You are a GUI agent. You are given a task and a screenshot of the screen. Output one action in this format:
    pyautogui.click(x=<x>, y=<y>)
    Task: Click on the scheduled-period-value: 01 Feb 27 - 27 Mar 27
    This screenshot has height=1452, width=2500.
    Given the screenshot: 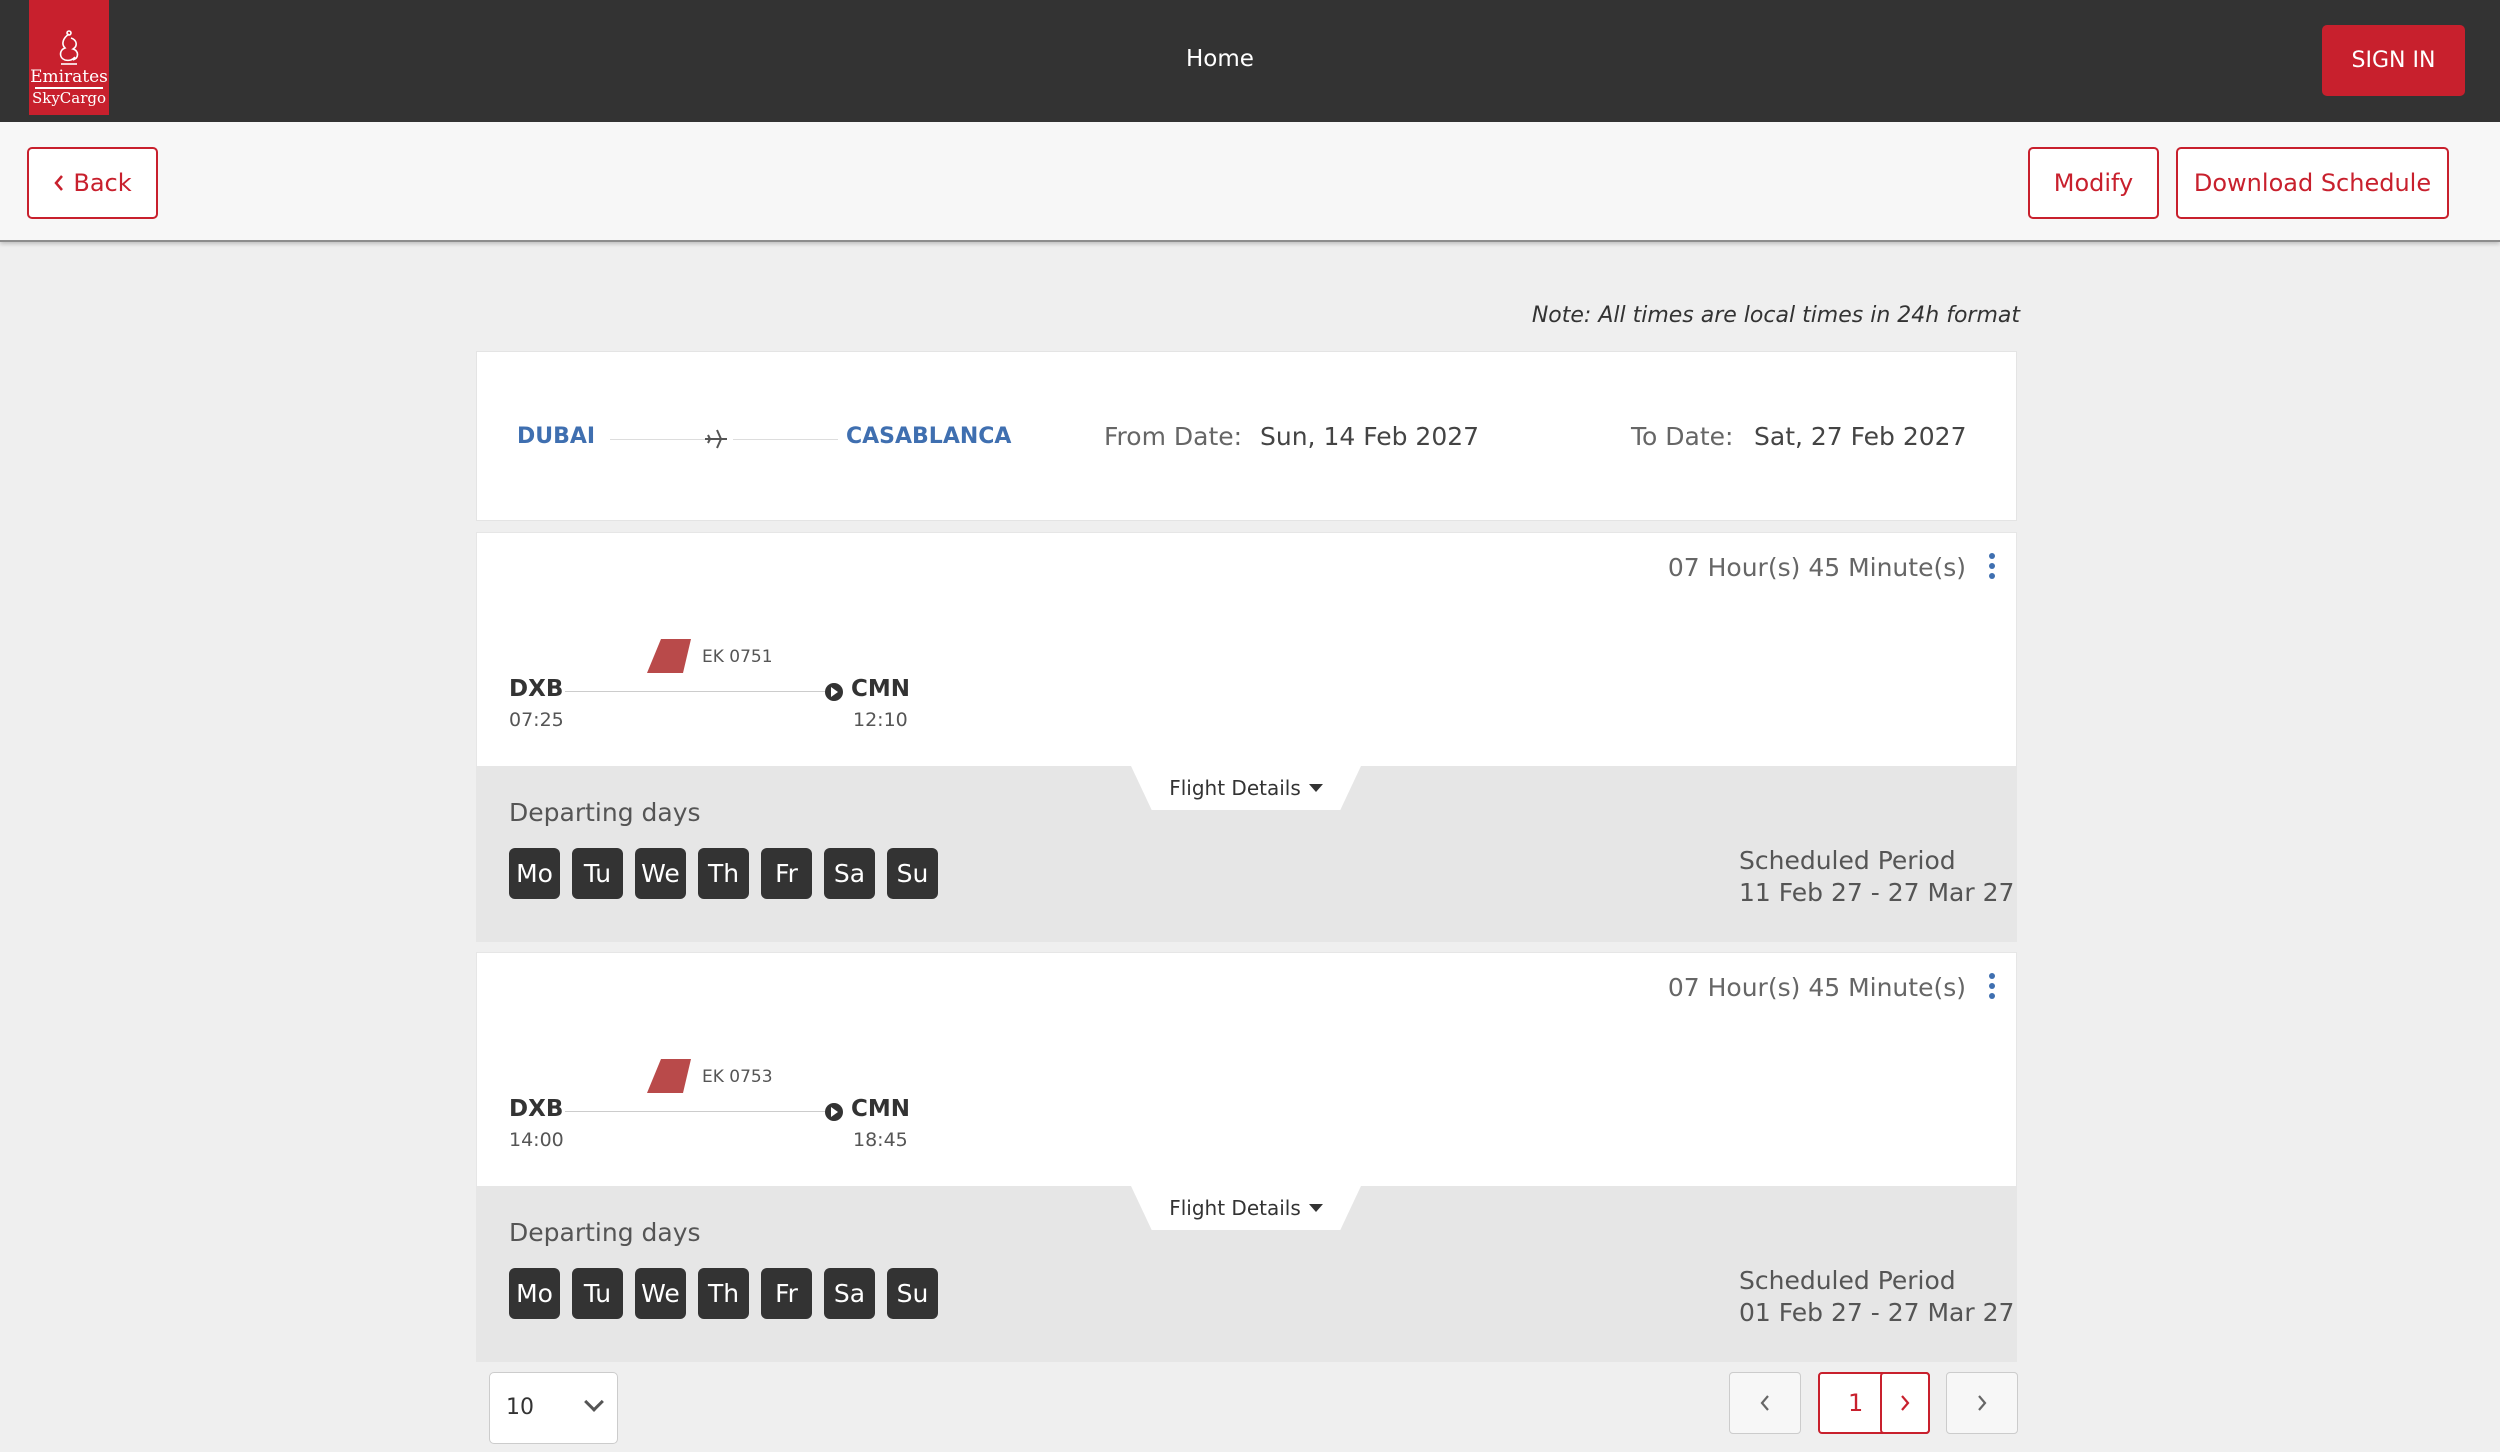 What is the action you would take?
    pyautogui.click(x=1877, y=1312)
    